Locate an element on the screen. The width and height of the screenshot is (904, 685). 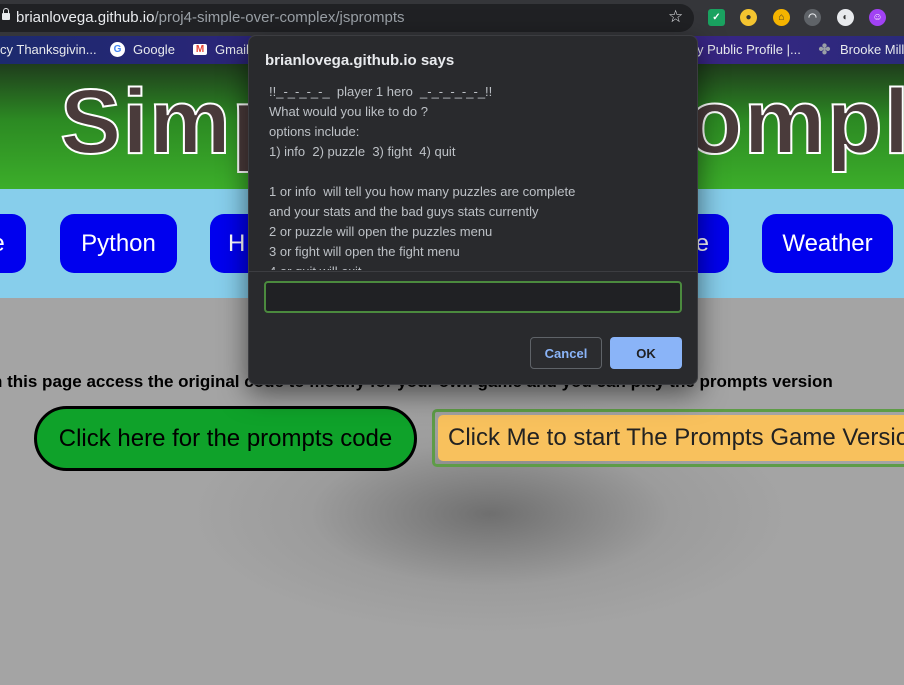
nav-button-partial-left: e is located at coordinates (13, 243).